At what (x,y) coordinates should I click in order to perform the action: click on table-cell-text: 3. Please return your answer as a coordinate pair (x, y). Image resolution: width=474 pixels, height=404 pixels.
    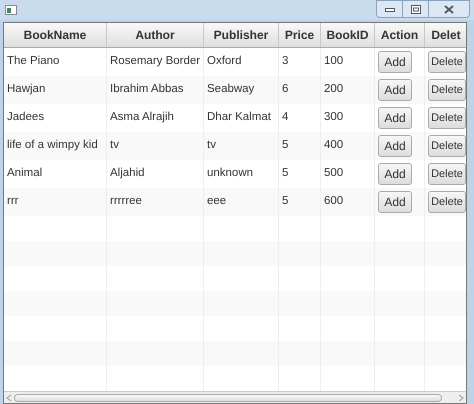
    Looking at the image, I should click on (285, 61).